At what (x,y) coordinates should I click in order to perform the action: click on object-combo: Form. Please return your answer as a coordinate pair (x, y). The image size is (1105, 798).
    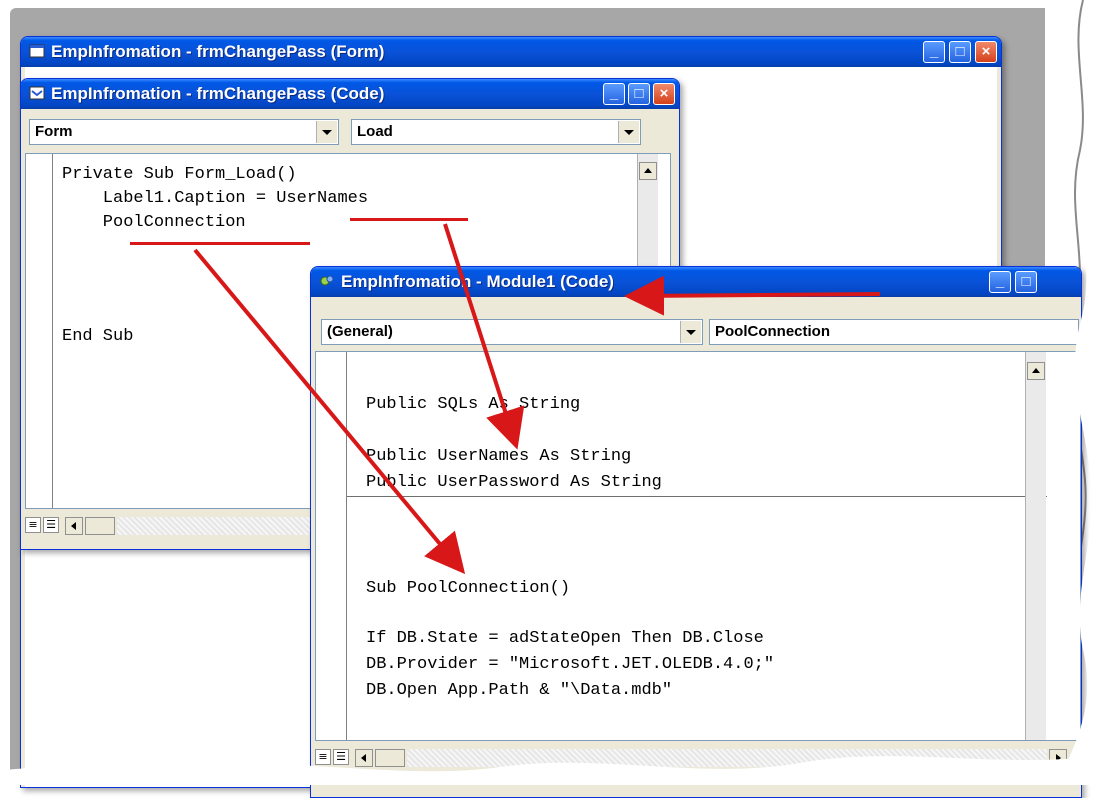
    Looking at the image, I should click on (184, 132).